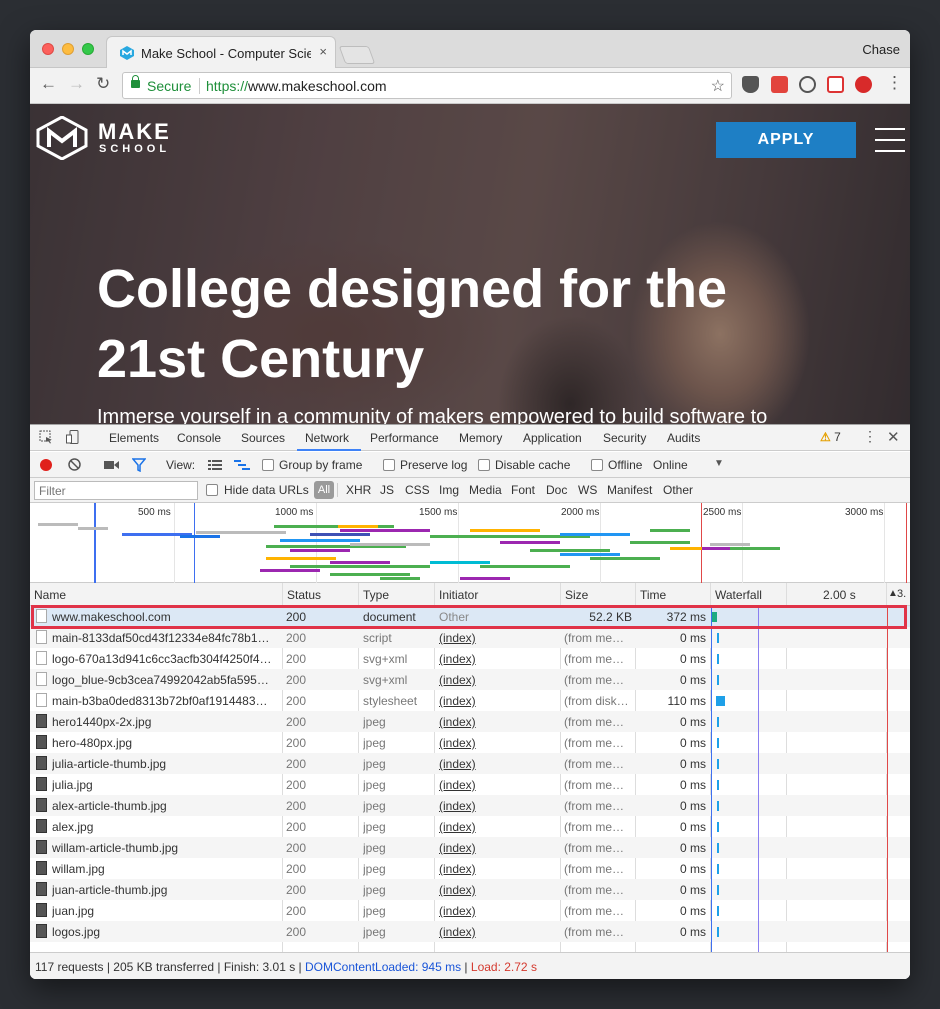 This screenshot has height=1009, width=940. Describe the element at coordinates (835, 84) in the screenshot. I see `cross-extension-icon` at that location.